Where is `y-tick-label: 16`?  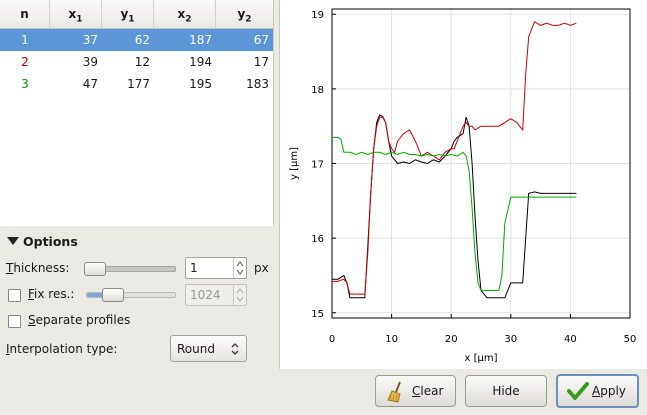 y-tick-label: 16 is located at coordinates (317, 239).